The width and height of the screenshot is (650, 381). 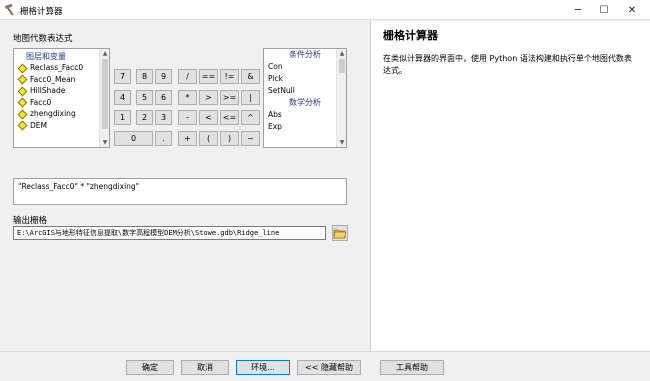 I want to click on output-raster-label: 输出栅格, so click(x=30, y=221).